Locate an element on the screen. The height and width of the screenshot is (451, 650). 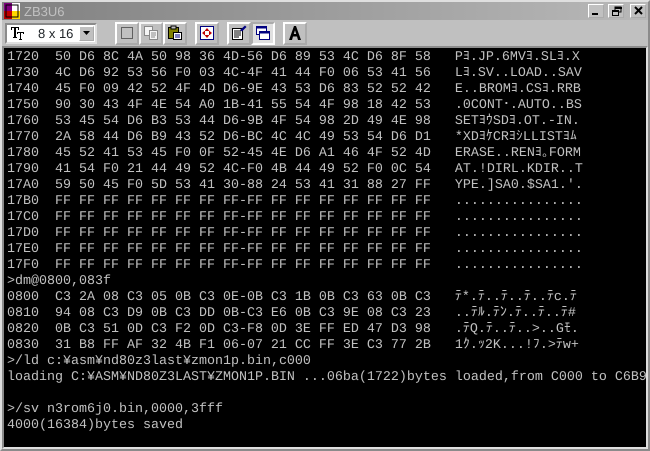
hex-bytes: 2A 58 44 D6 B9 43 52 D6-BC 4C 4C 49 53 54 D6 D1 is located at coordinates (242, 138).